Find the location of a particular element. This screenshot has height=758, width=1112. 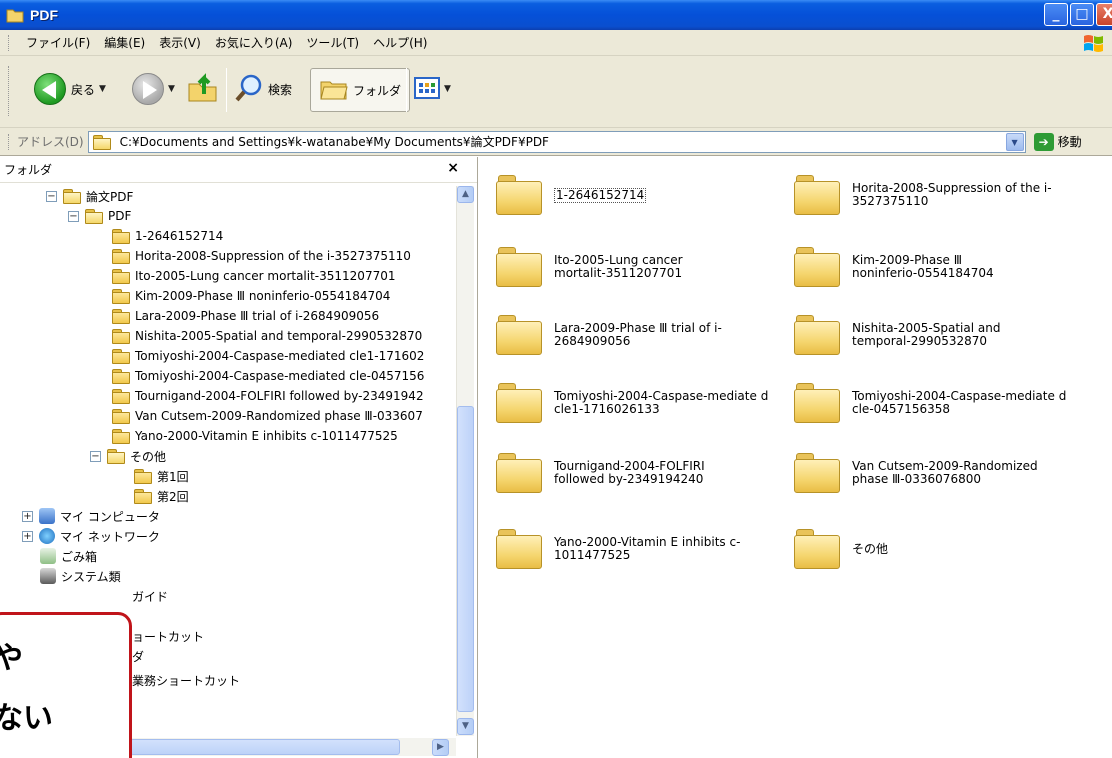

tree-item: Lara-2009-Phase Ⅲ trial of i-2684909056 is located at coordinates (245, 316).